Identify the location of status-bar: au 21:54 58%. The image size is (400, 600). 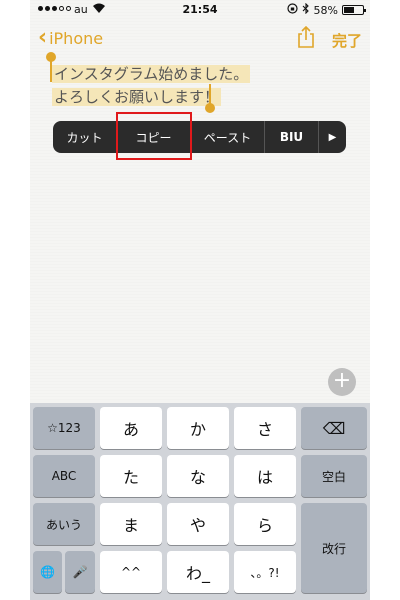
(200, 10).